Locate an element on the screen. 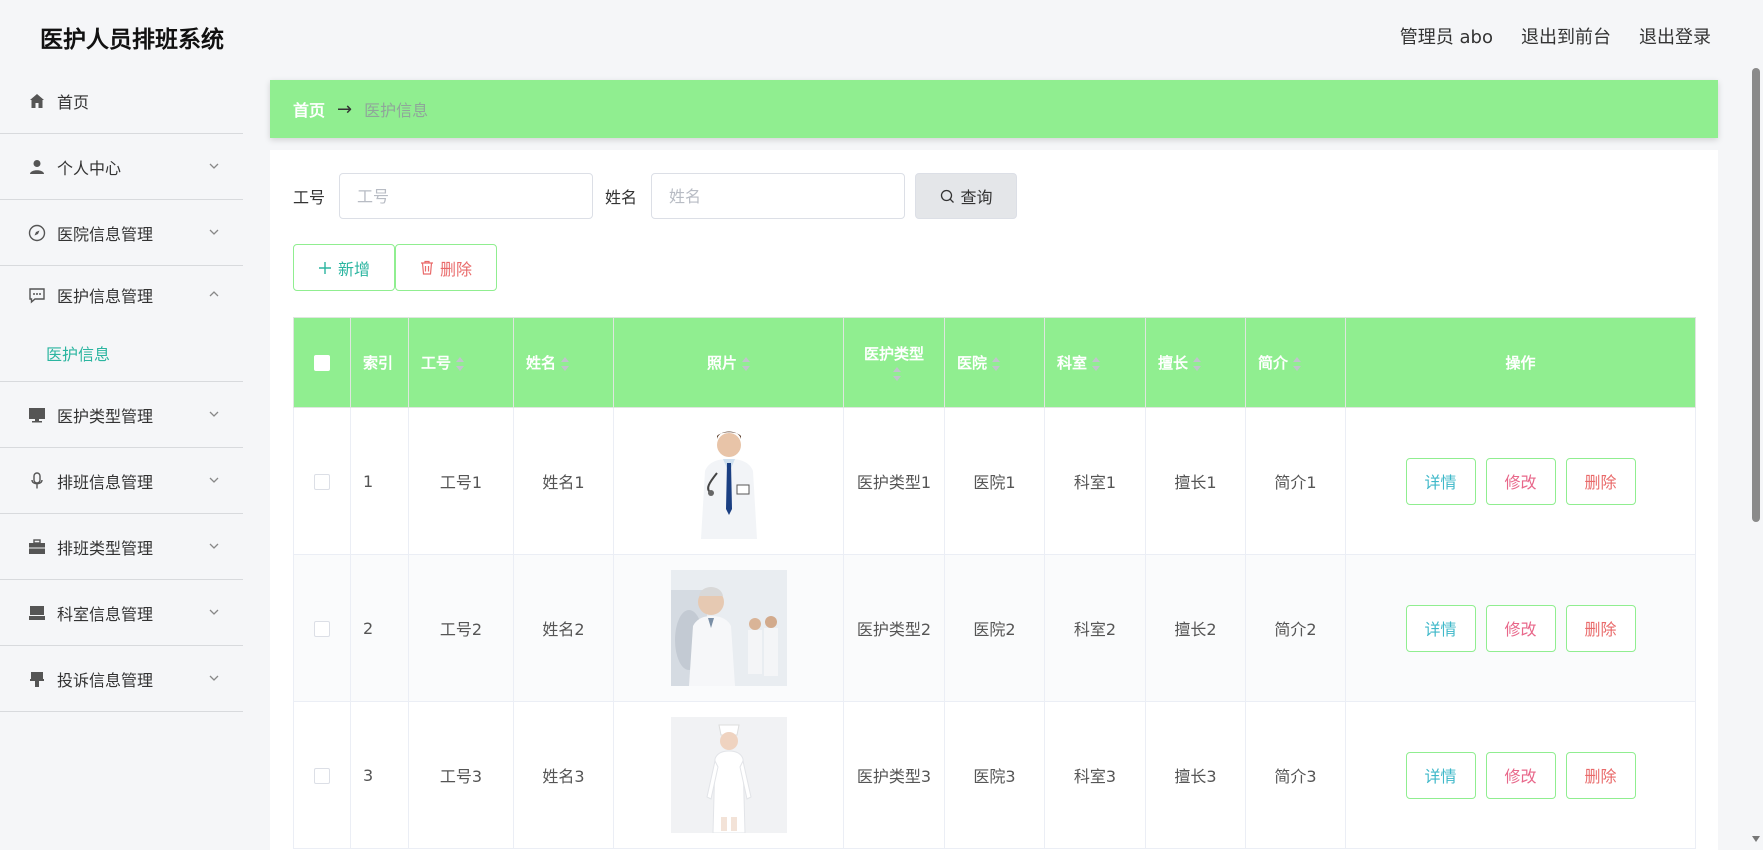  sidebar-item-staff-type: 医护类型管理 is located at coordinates (121, 415).